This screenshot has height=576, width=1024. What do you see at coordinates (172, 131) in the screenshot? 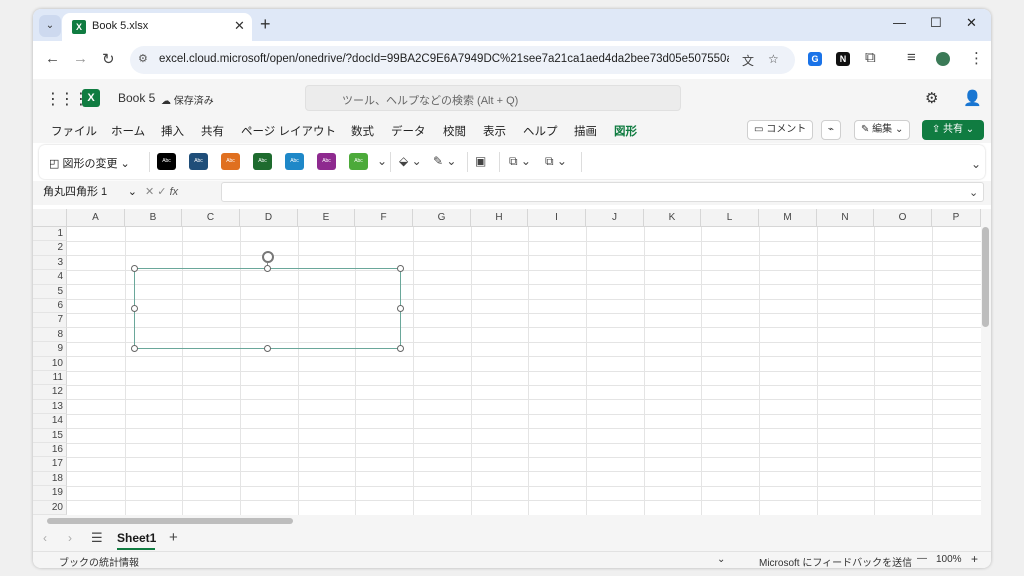
I see `menu-insert: 挿入` at bounding box center [172, 131].